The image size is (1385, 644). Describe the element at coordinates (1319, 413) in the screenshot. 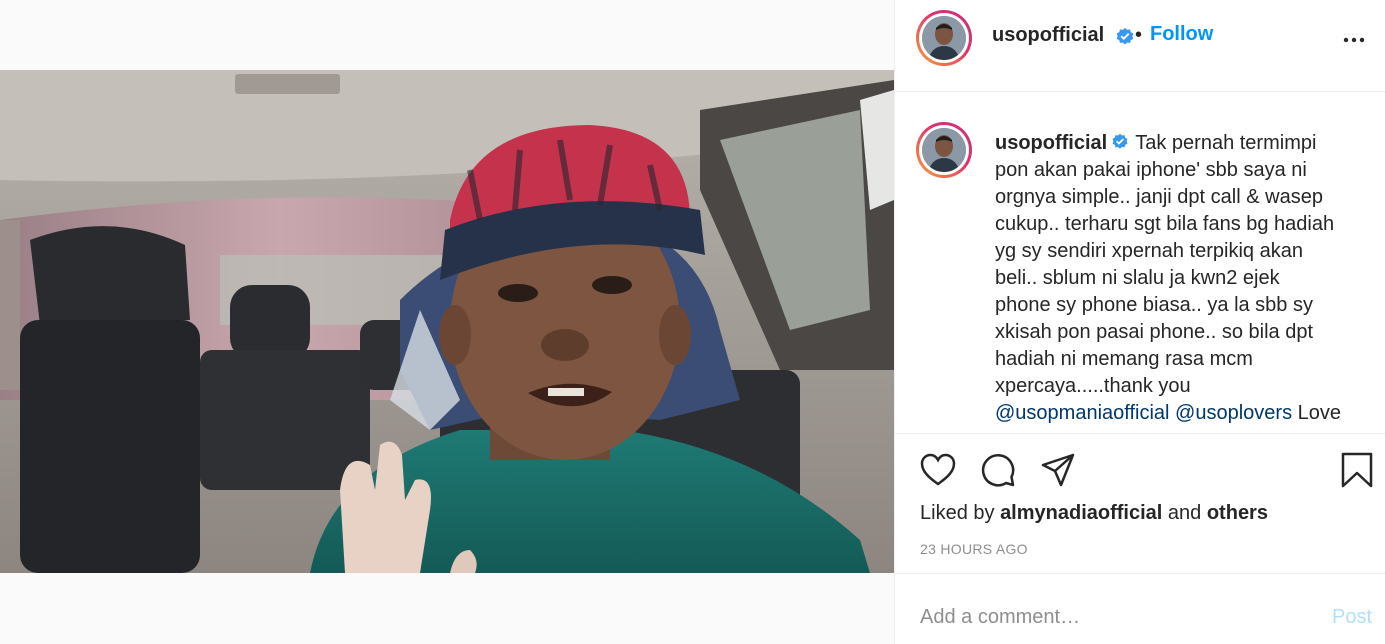

I see `caption-tail: Love` at that location.